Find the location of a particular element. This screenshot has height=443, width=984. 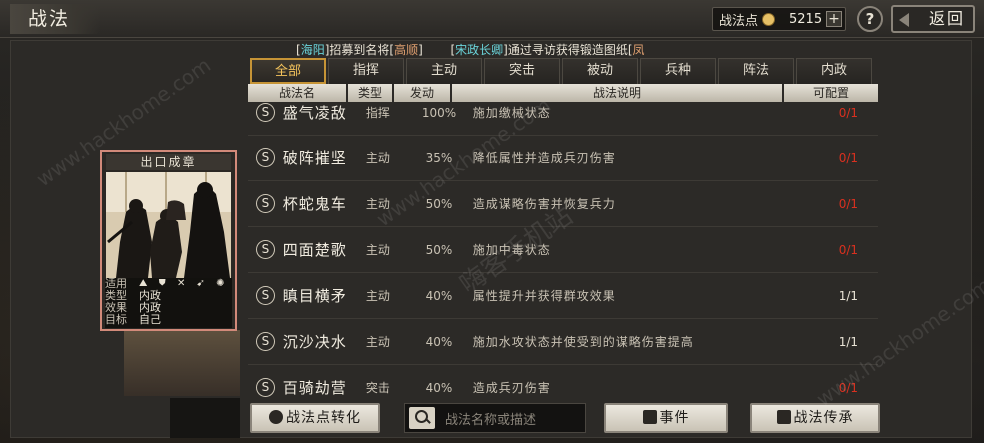

card-illustration is located at coordinates (168, 225).